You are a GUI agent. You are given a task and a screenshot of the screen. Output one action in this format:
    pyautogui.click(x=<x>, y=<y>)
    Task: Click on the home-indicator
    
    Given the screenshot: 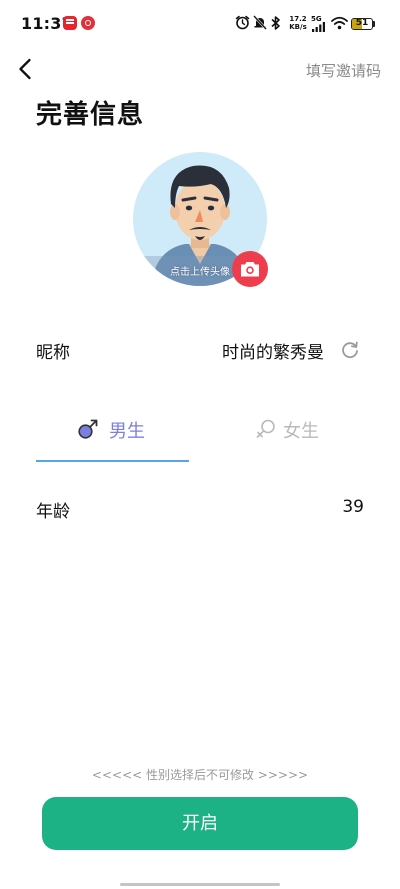 What is the action you would take?
    pyautogui.click(x=200, y=884)
    